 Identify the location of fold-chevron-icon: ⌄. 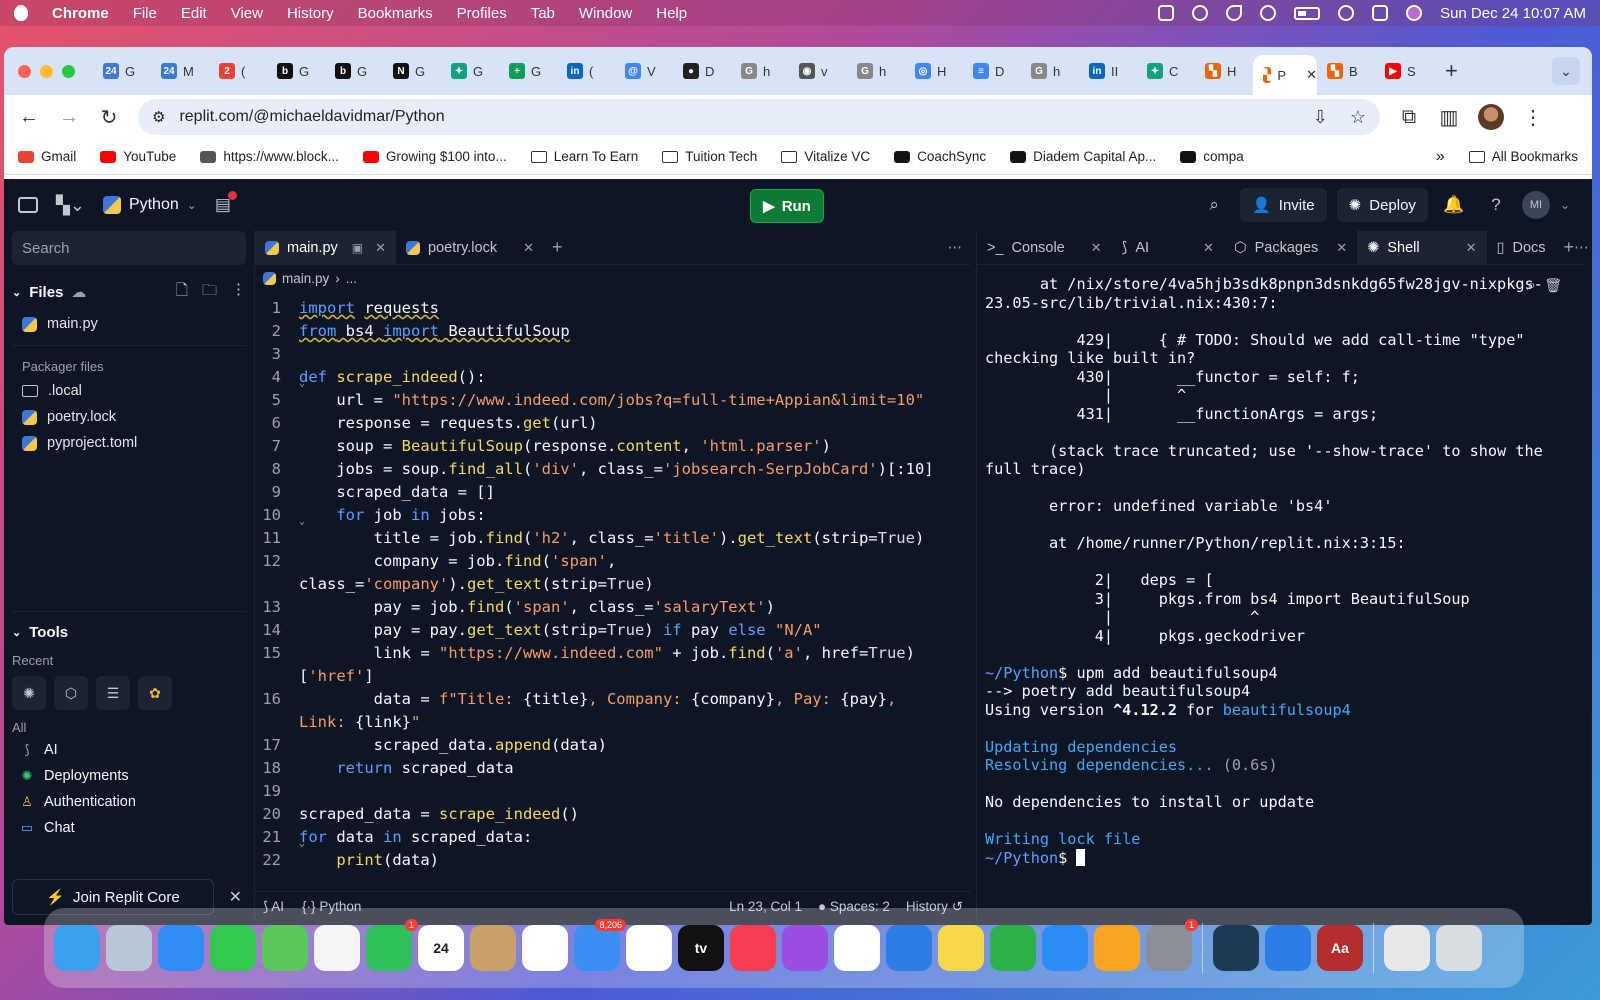
(302, 383).